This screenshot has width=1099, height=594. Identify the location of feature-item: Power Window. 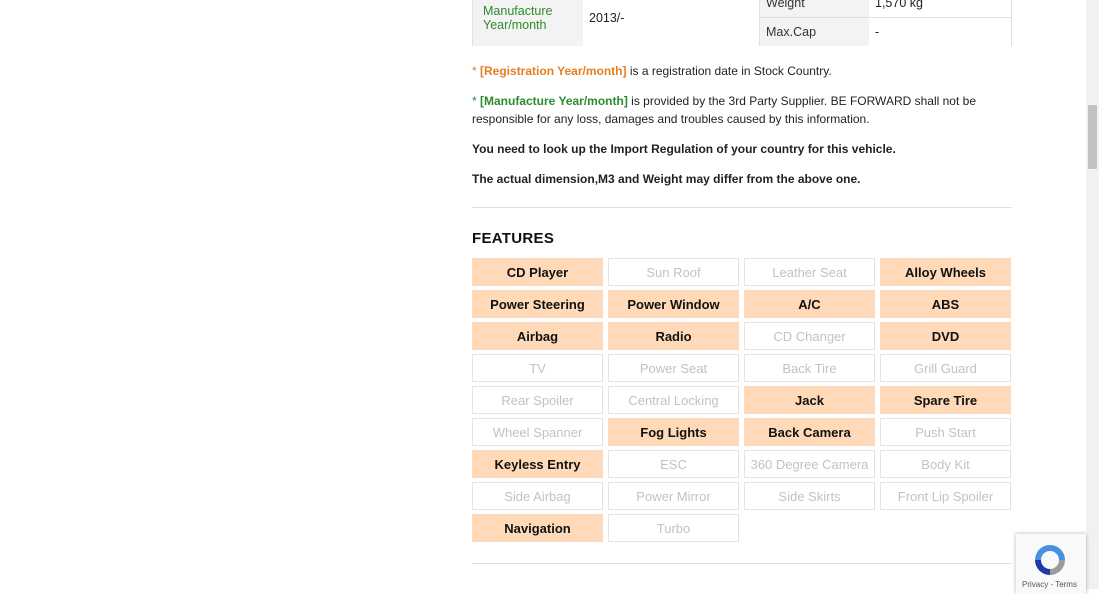
(673, 304).